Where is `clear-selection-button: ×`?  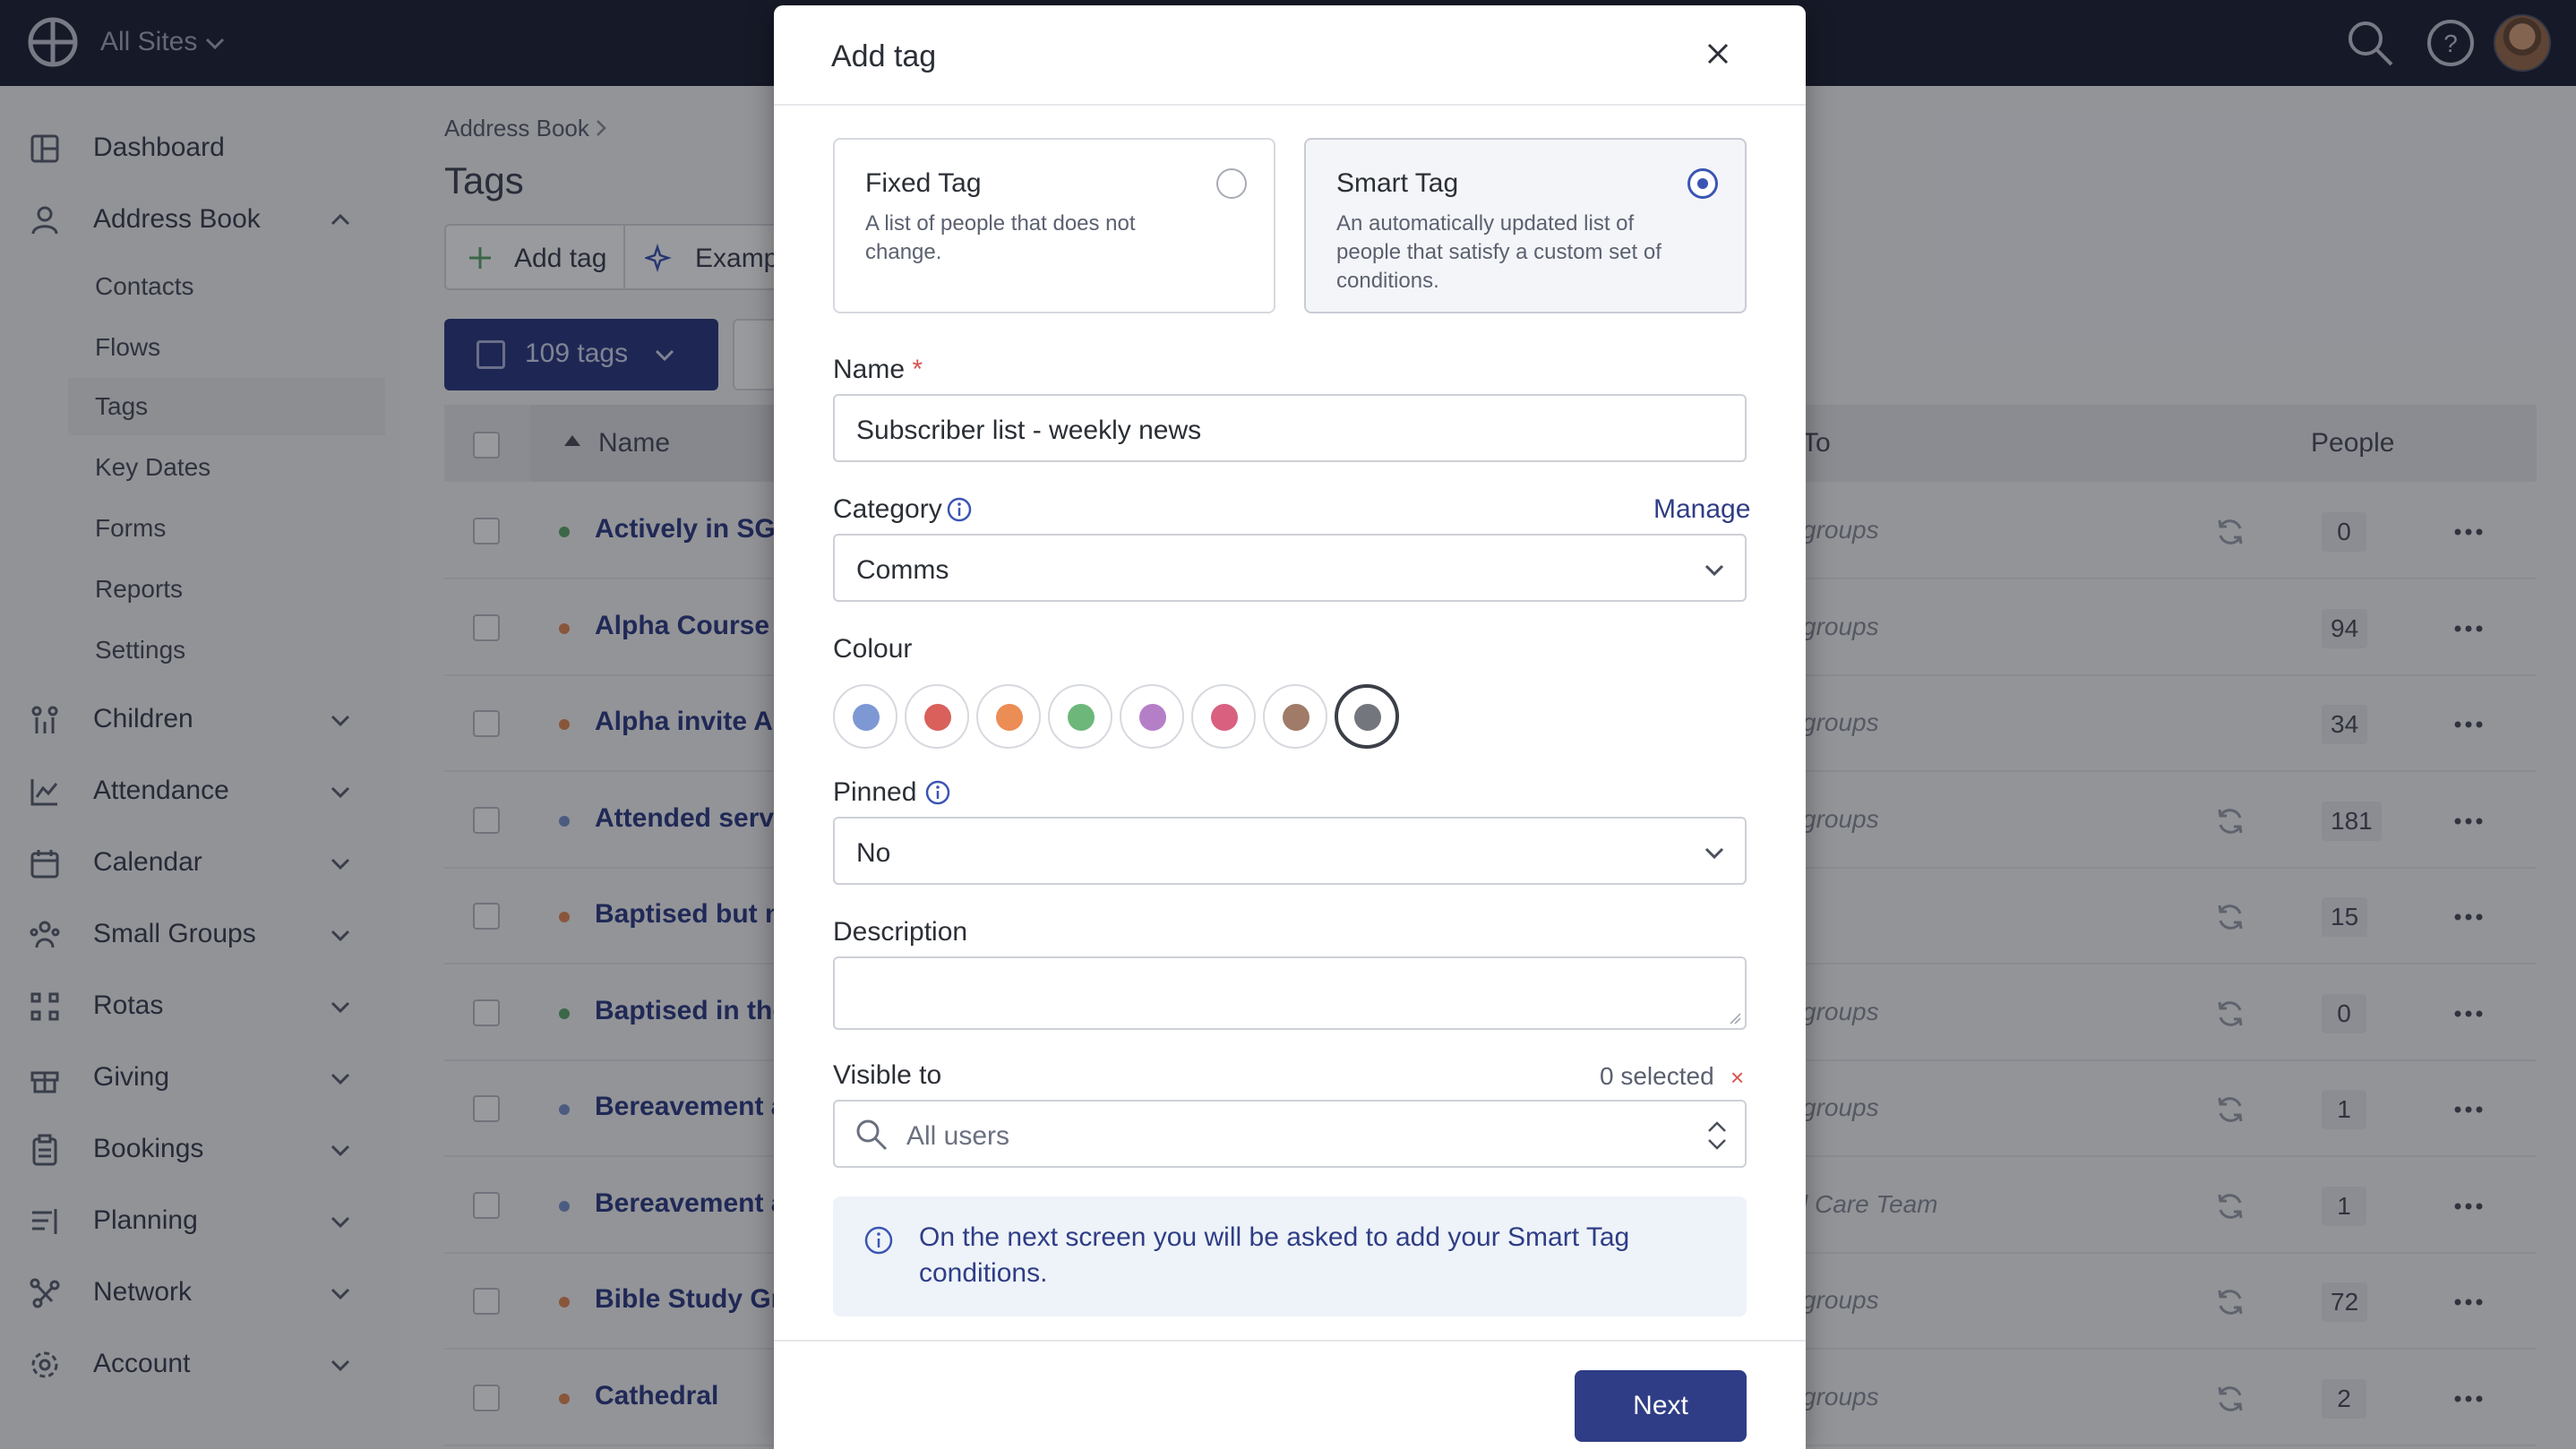 clear-selection-button: × is located at coordinates (1737, 1078).